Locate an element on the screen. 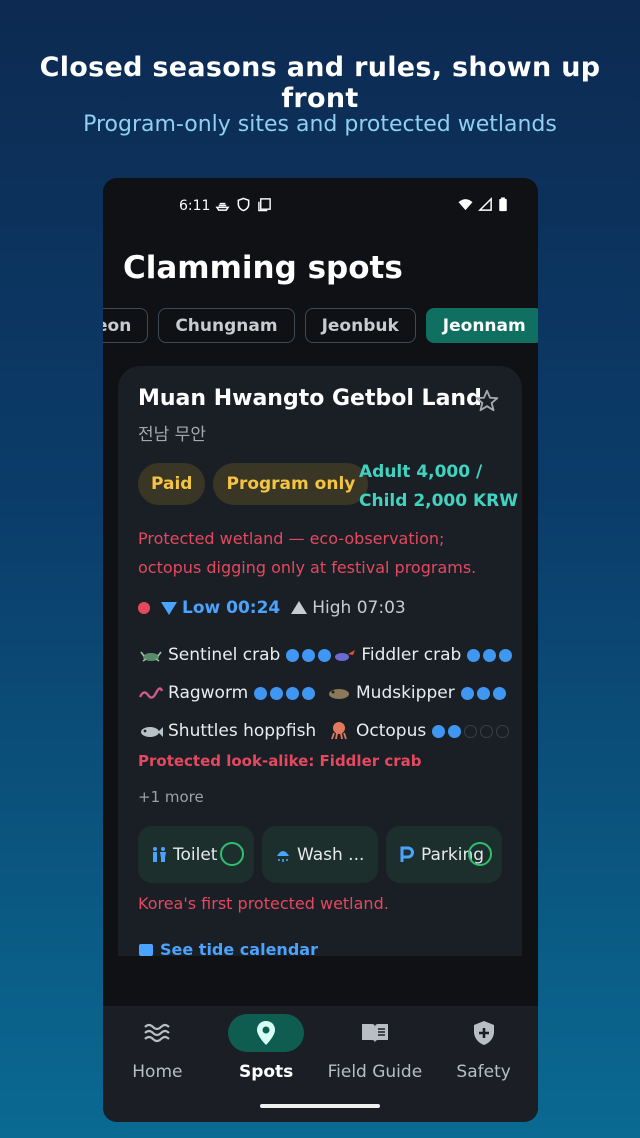 The width and height of the screenshot is (640, 1138). nav-label: Field Guide is located at coordinates (375, 1072).